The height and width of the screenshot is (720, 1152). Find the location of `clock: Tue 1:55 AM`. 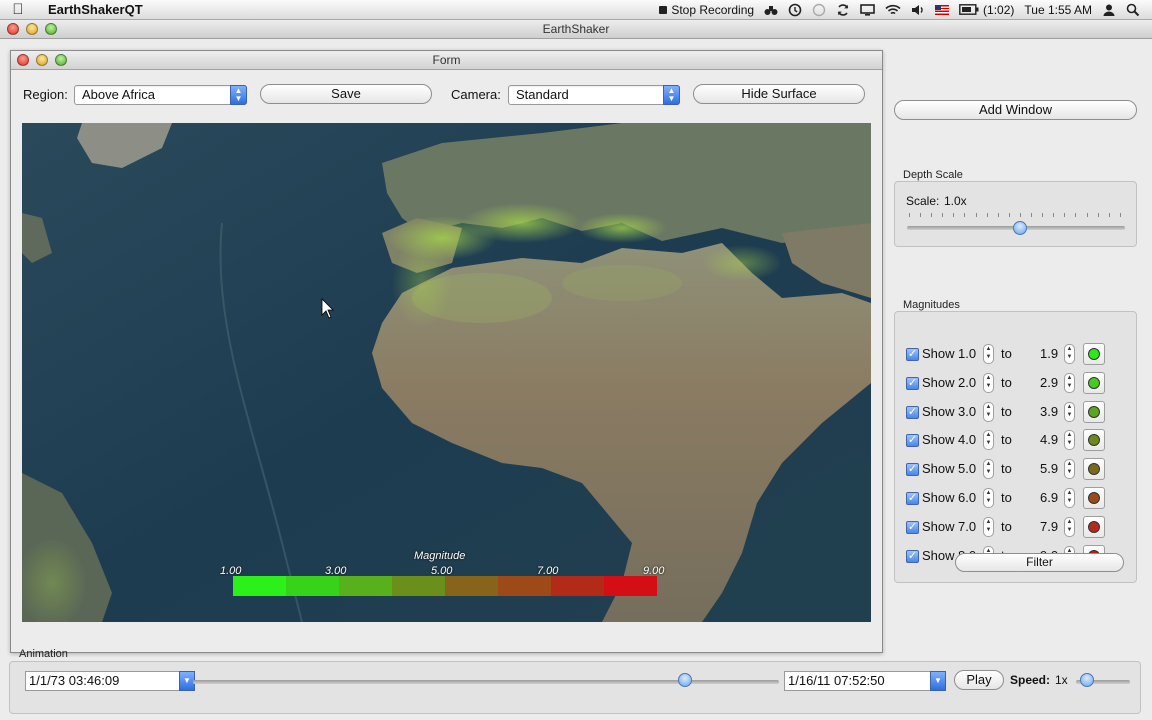

clock: Tue 1:55 AM is located at coordinates (1058, 10).